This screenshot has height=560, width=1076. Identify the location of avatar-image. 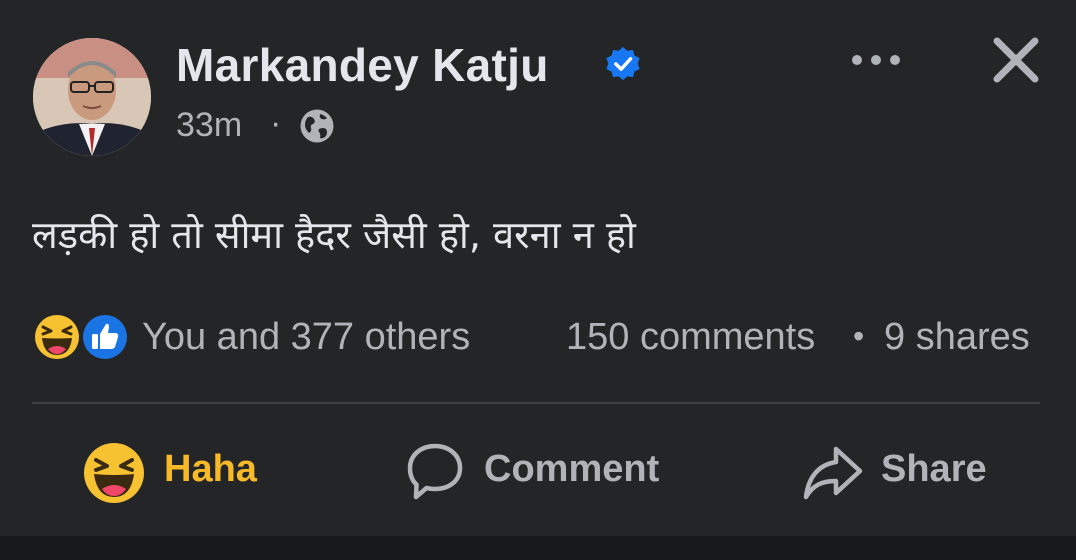
(92, 97).